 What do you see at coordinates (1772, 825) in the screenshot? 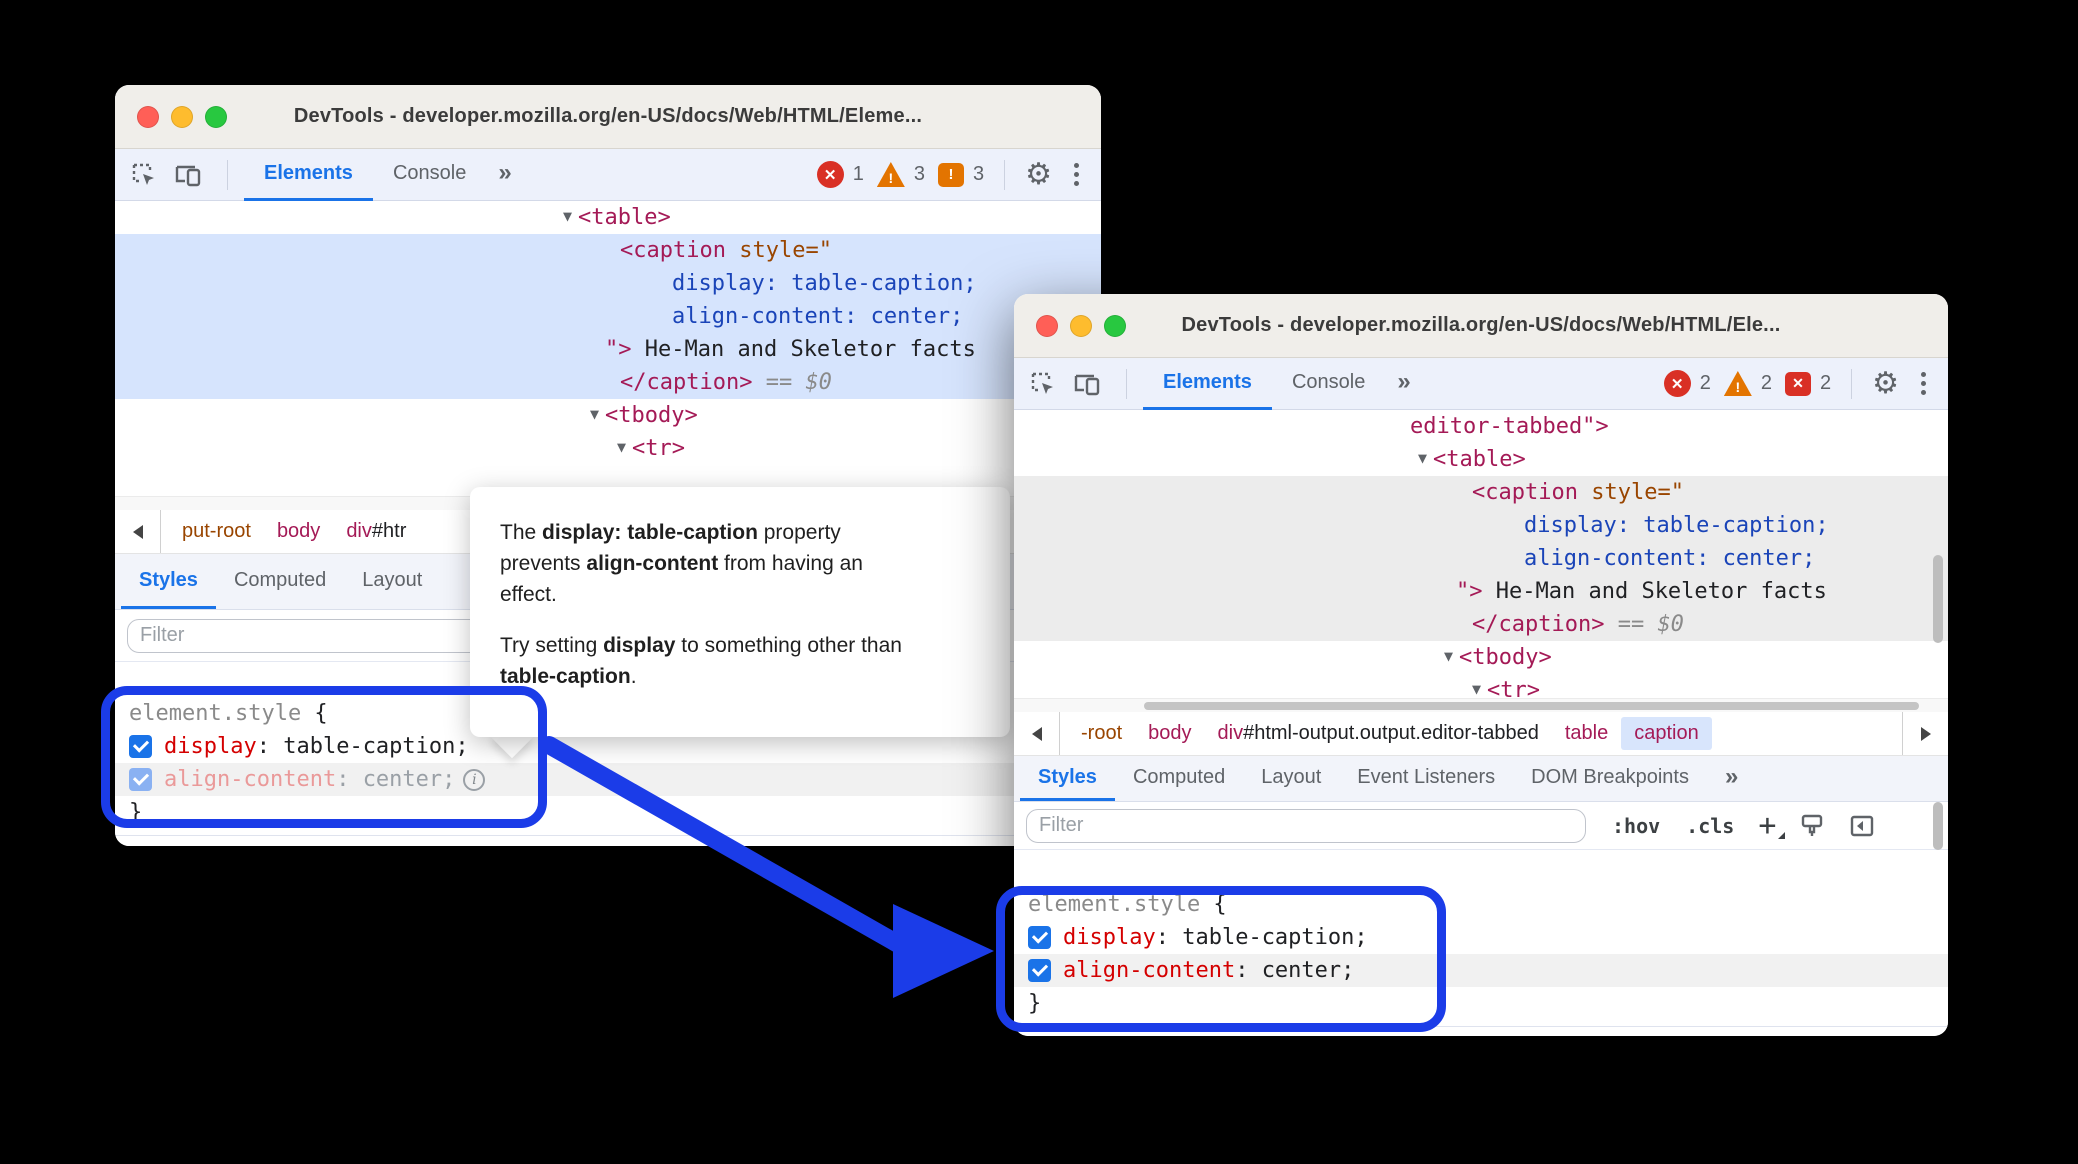
I see `new-style-rule-button: +` at bounding box center [1772, 825].